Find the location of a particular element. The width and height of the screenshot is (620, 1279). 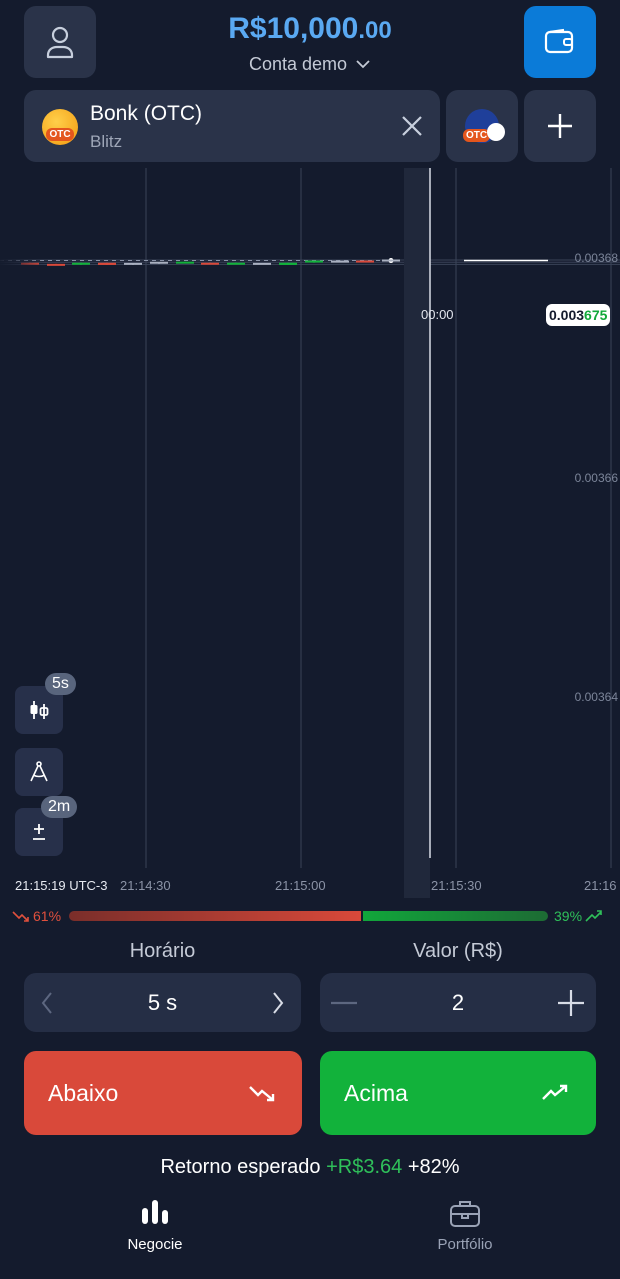

down-button-label: Abaixo is located at coordinates (83, 1093).